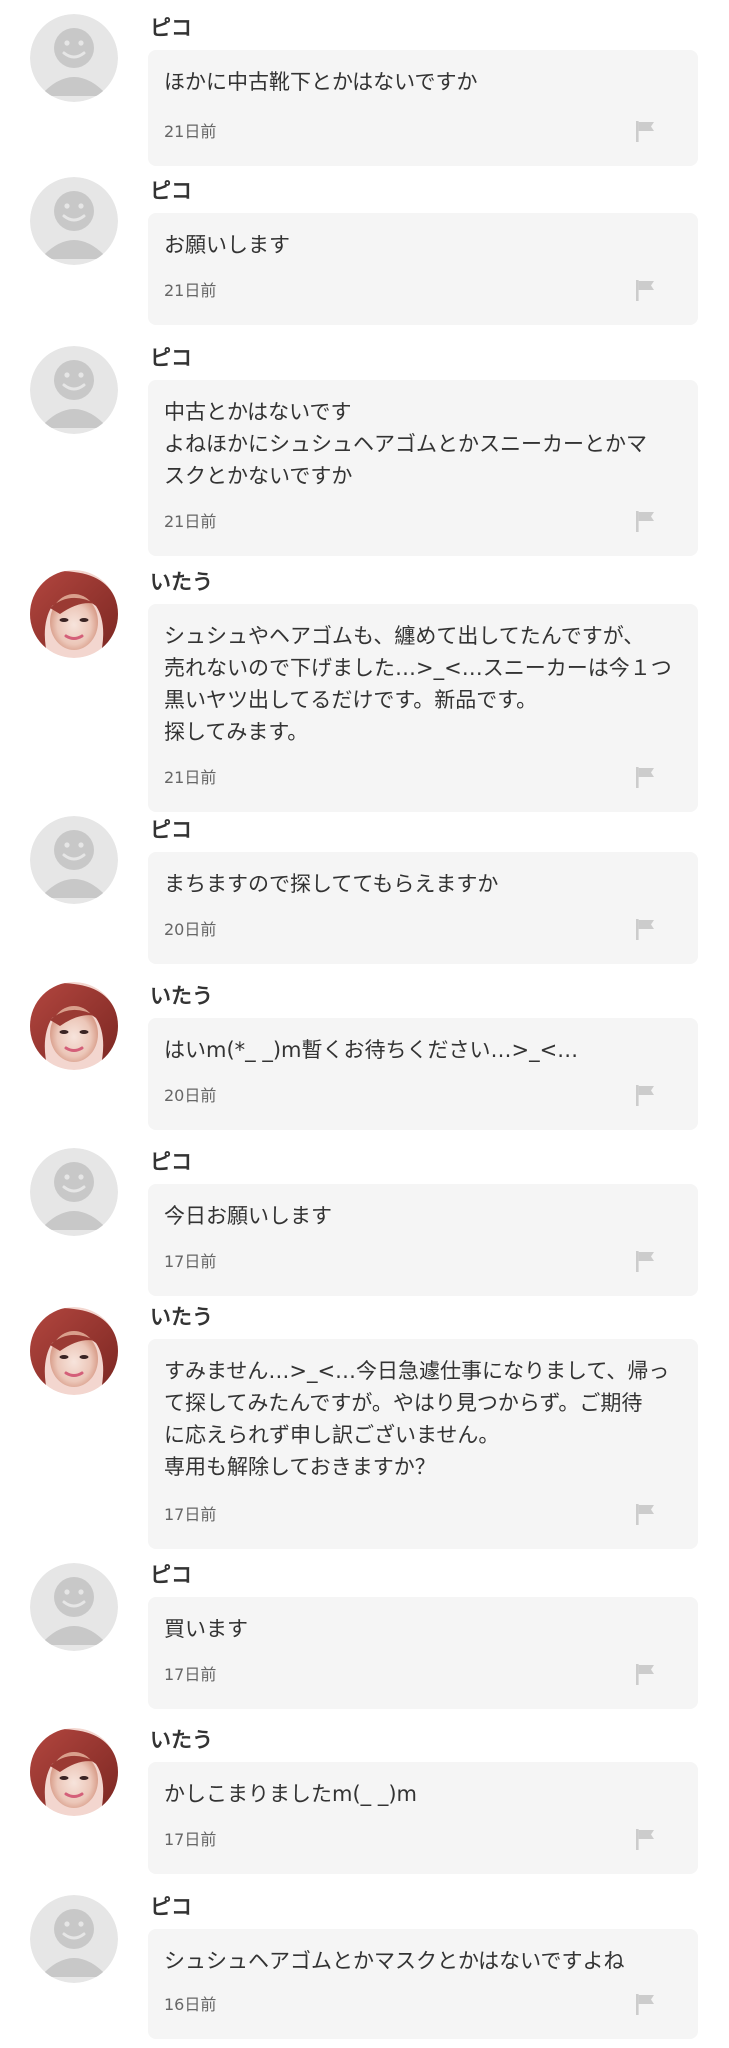 Image resolution: width=729 pixels, height=2048 pixels. Describe the element at coordinates (321, 82) in the screenshot. I see `message-text: ほかに中古靴下とかはないですか` at that location.